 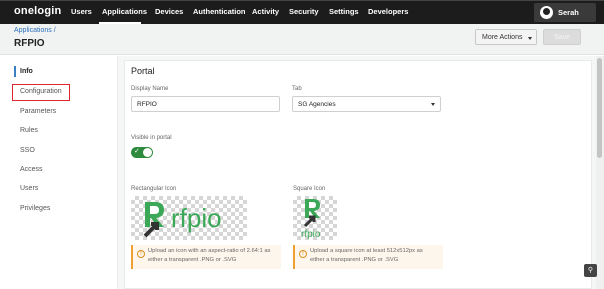 I want to click on user-menu: Serah, so click(x=565, y=12).